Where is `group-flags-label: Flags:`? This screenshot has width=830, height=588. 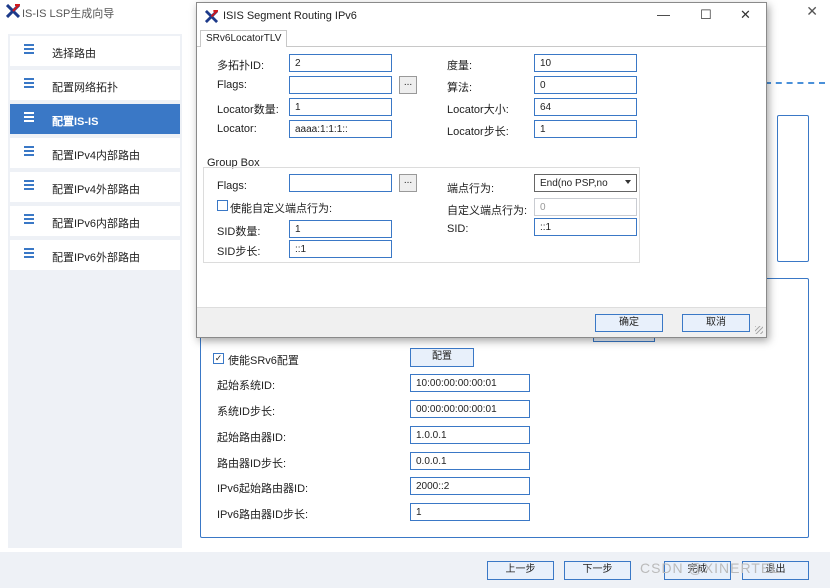
group-flags-label: Flags: is located at coordinates (232, 186).